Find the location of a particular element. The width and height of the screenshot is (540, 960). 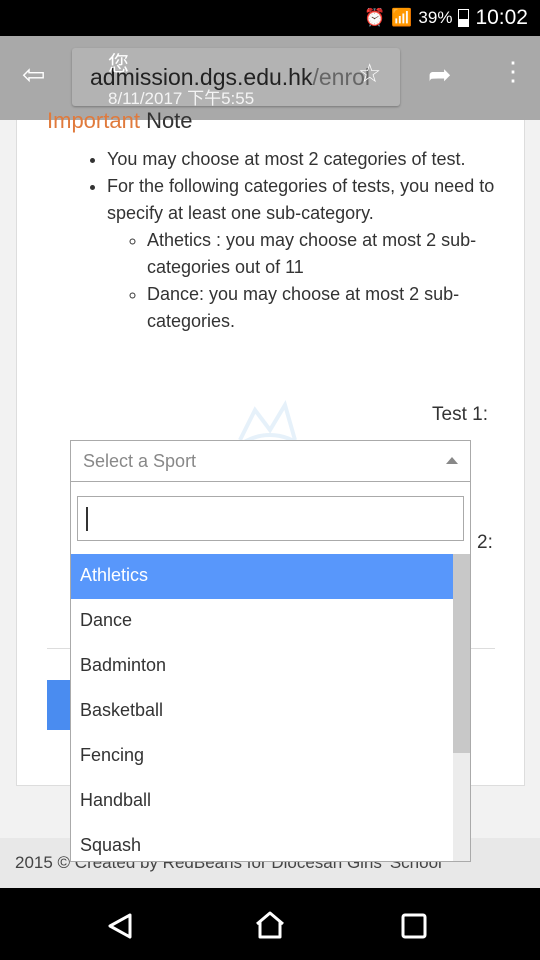

note-title: Important Note is located at coordinates (120, 121).